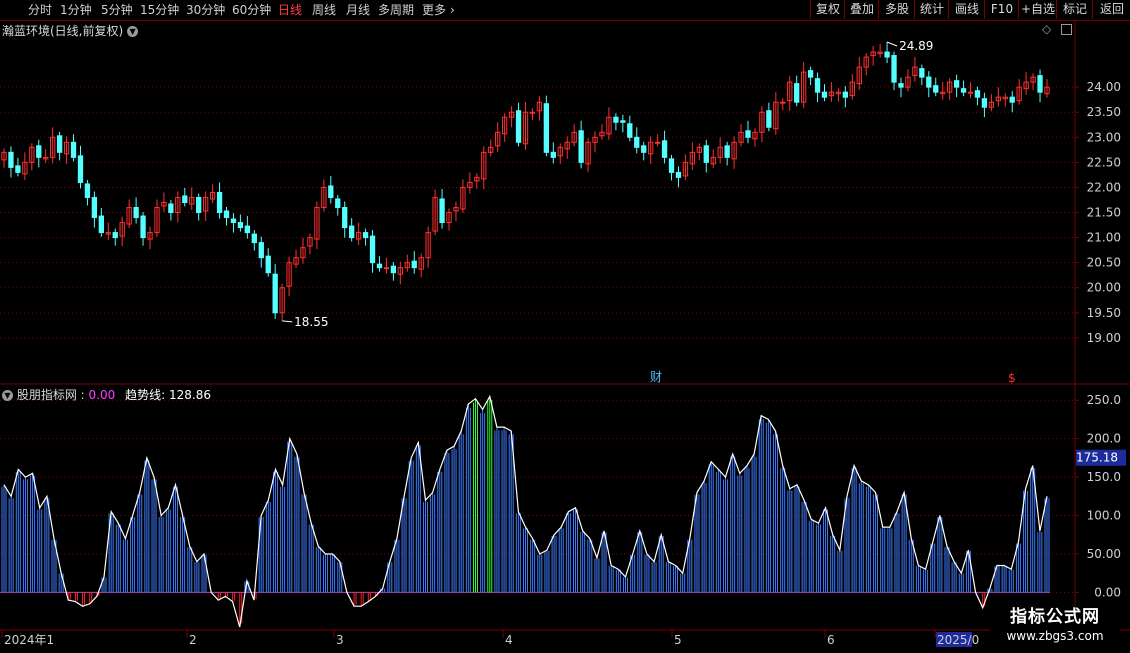 The image size is (1130, 653). I want to click on toolbar-button-1: 叠加, so click(861, 9).